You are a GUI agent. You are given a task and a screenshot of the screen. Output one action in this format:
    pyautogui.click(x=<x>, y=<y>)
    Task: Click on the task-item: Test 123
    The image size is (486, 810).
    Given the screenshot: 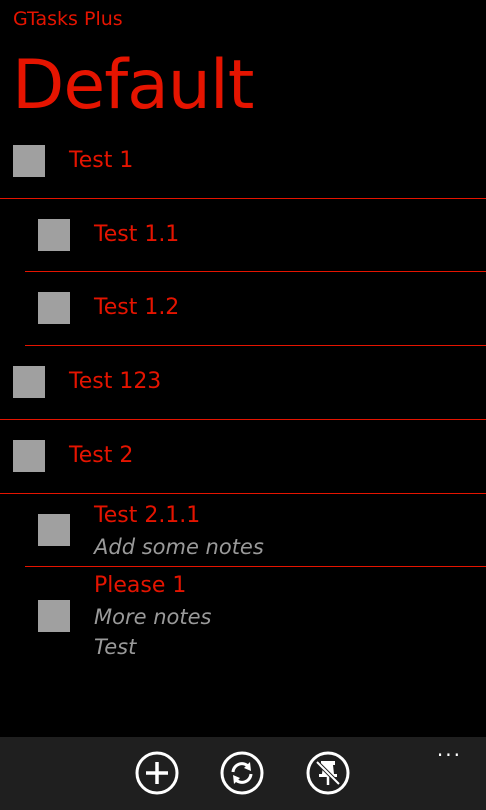 What is the action you would take?
    pyautogui.click(x=243, y=383)
    